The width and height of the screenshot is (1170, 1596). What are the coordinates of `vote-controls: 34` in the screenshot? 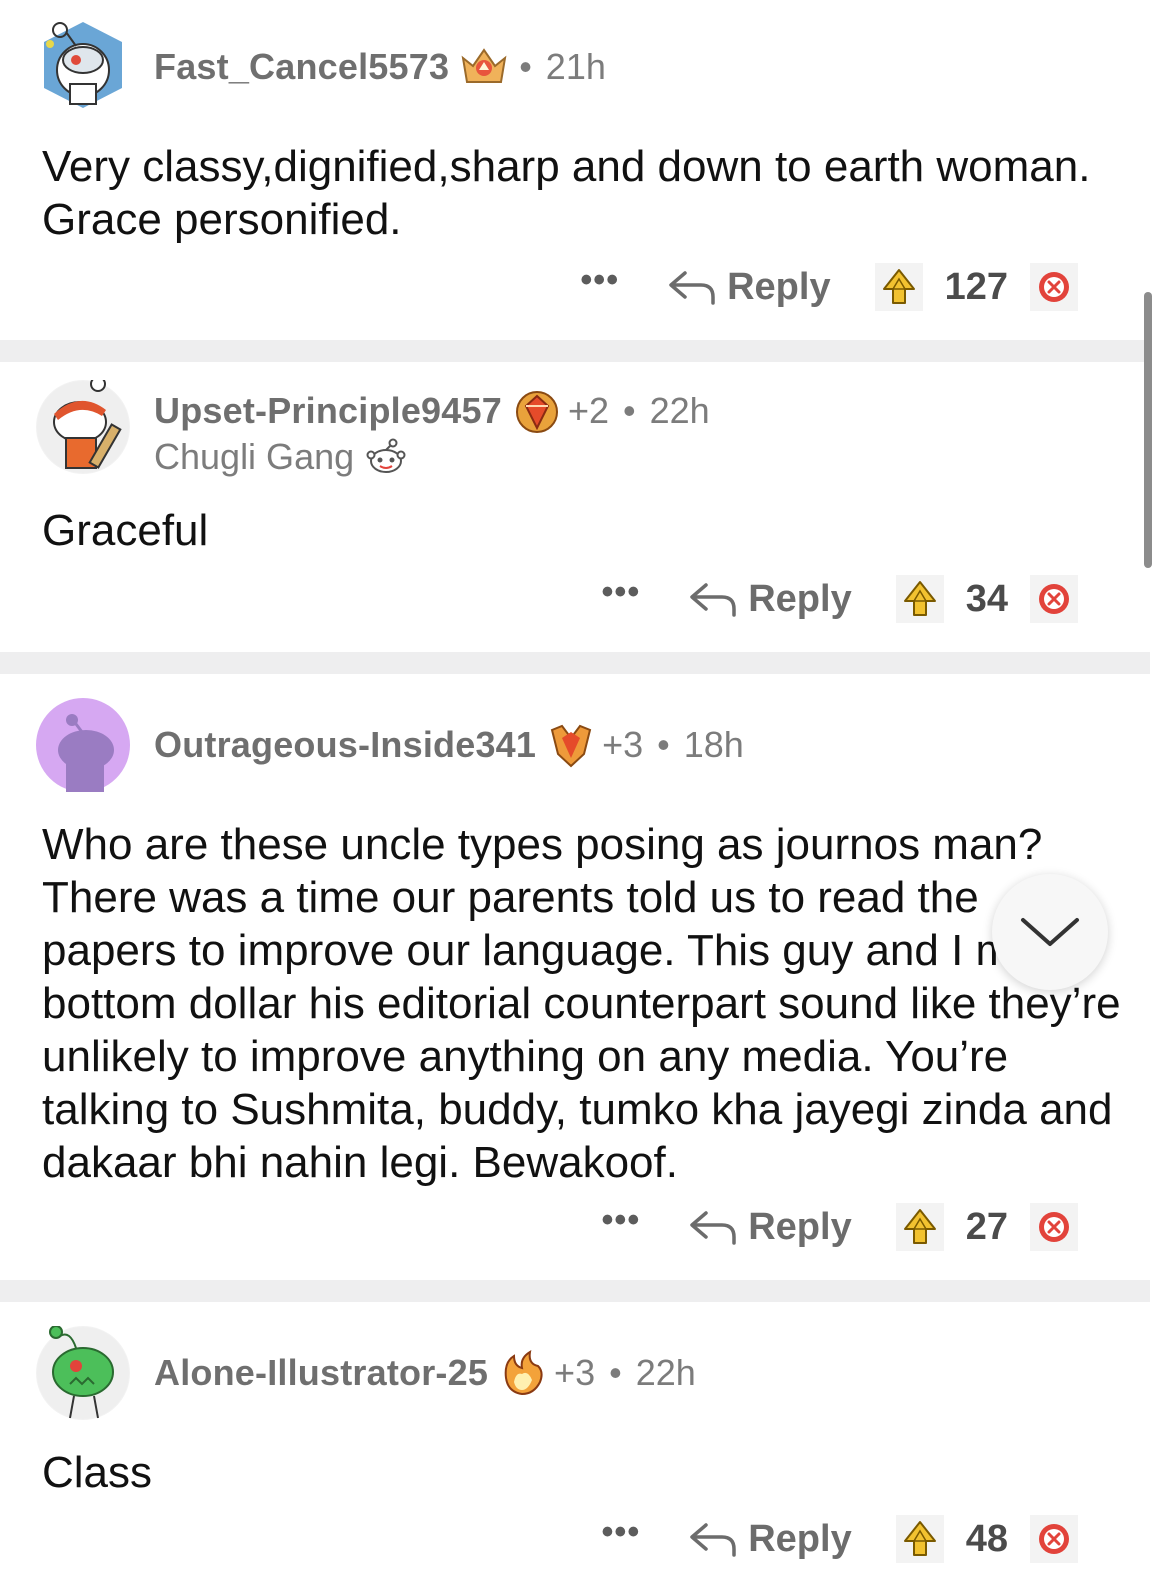 It's located at (986, 599).